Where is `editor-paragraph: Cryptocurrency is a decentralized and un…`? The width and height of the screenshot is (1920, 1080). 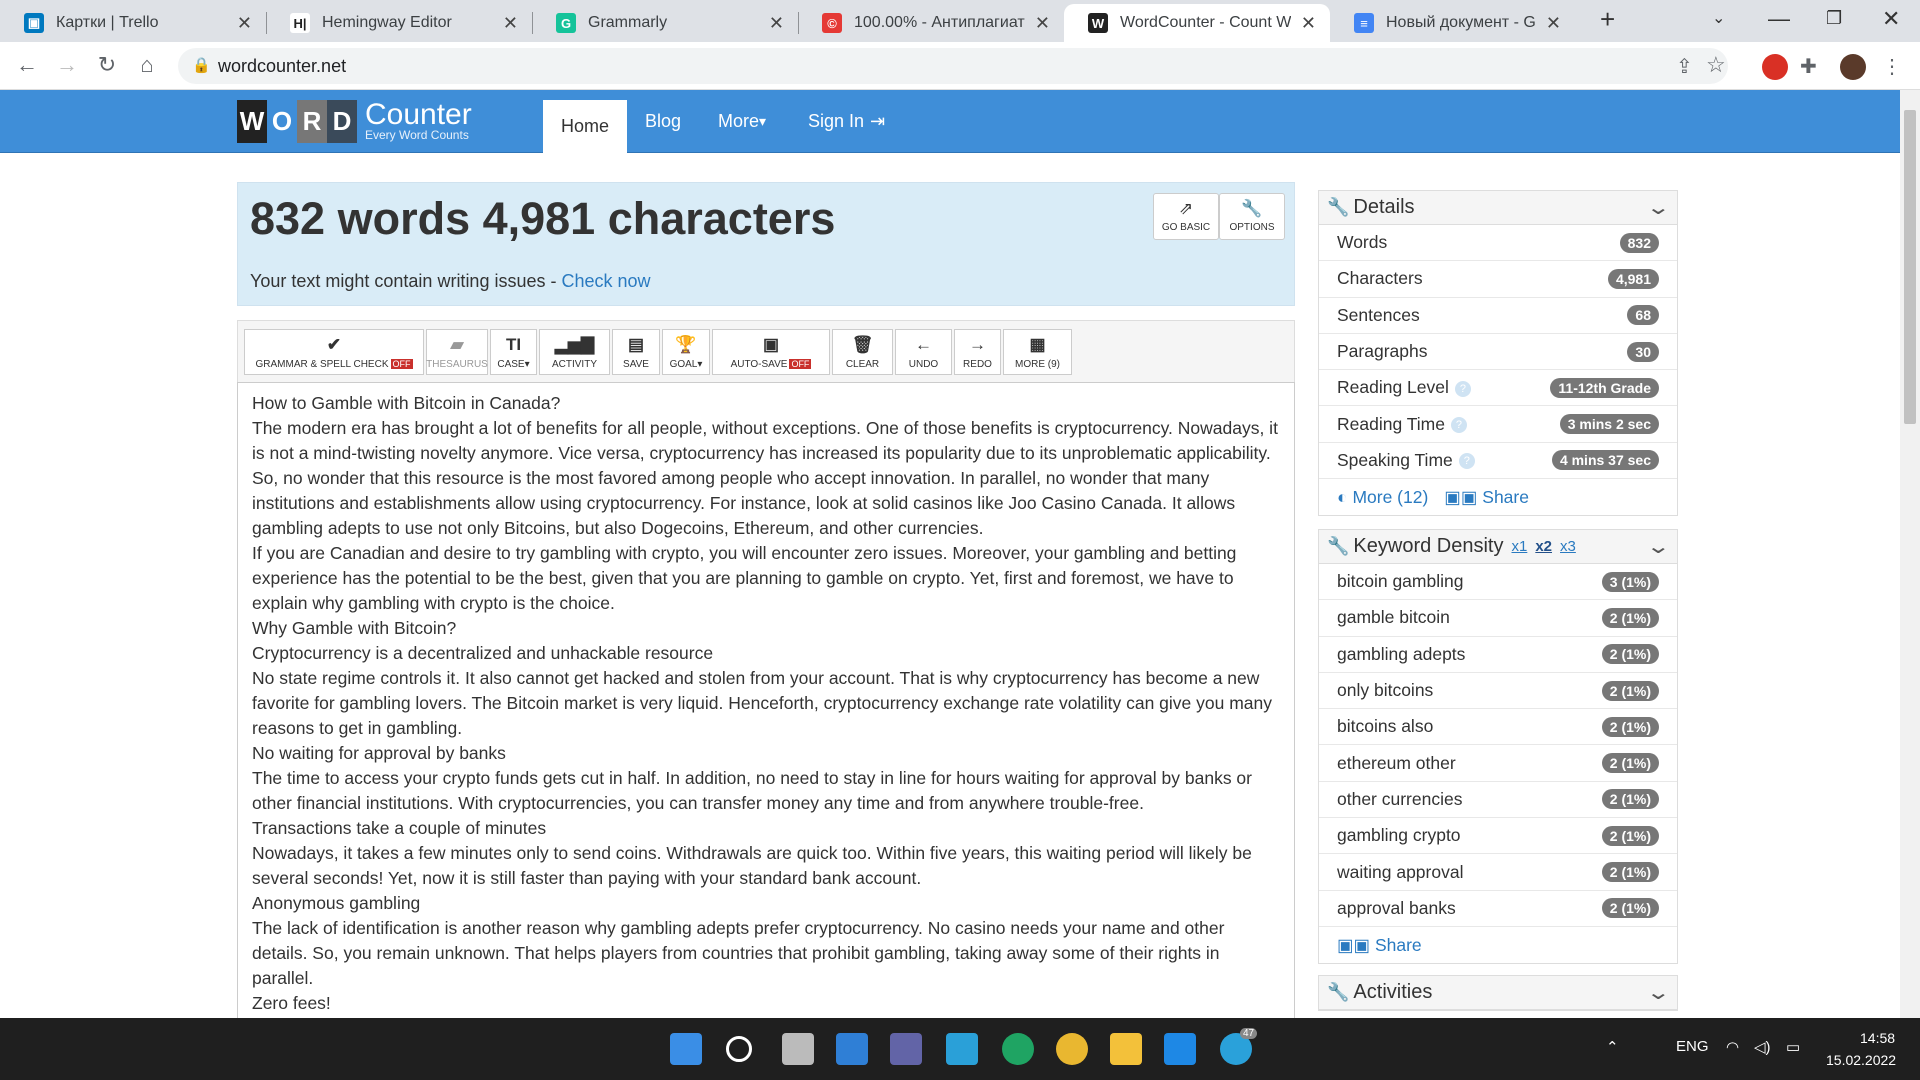
editor-paragraph: Cryptocurrency is a decentralized and un… is located at coordinates (766, 653).